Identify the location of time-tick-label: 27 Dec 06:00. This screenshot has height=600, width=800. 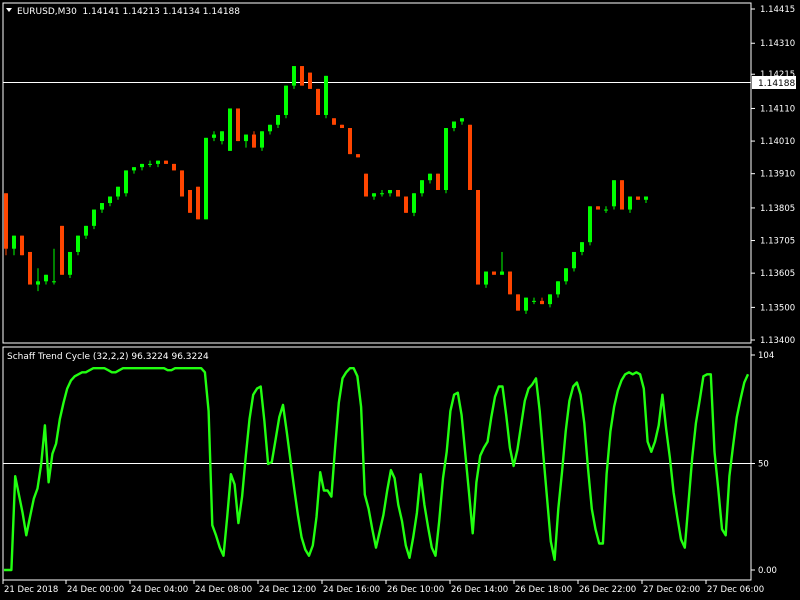
(735, 590).